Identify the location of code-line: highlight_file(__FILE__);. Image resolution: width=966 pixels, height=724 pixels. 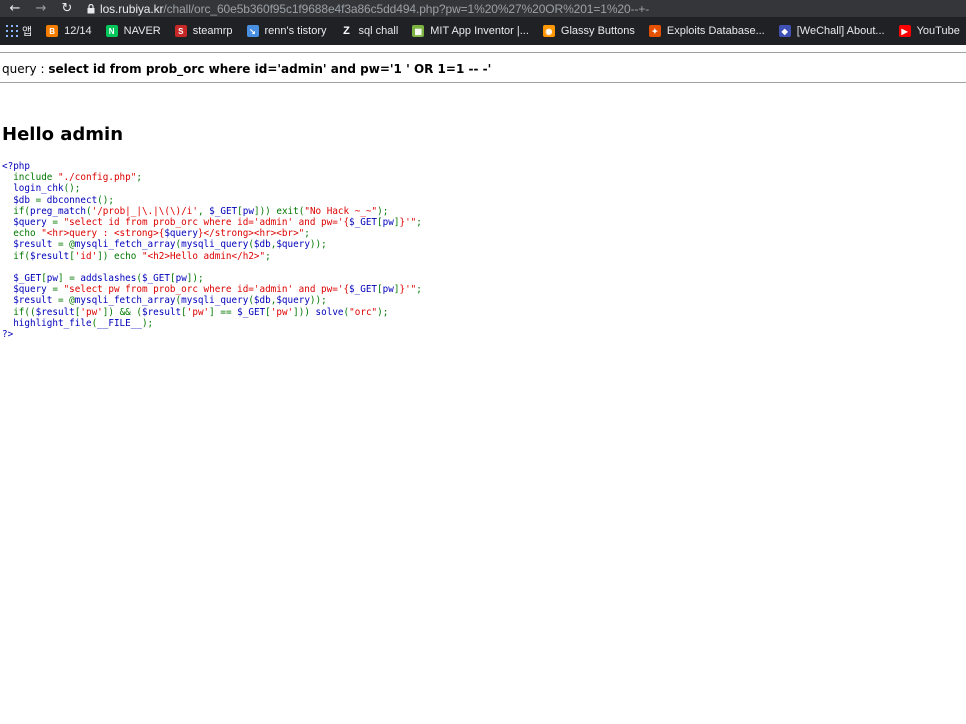
(212, 323).